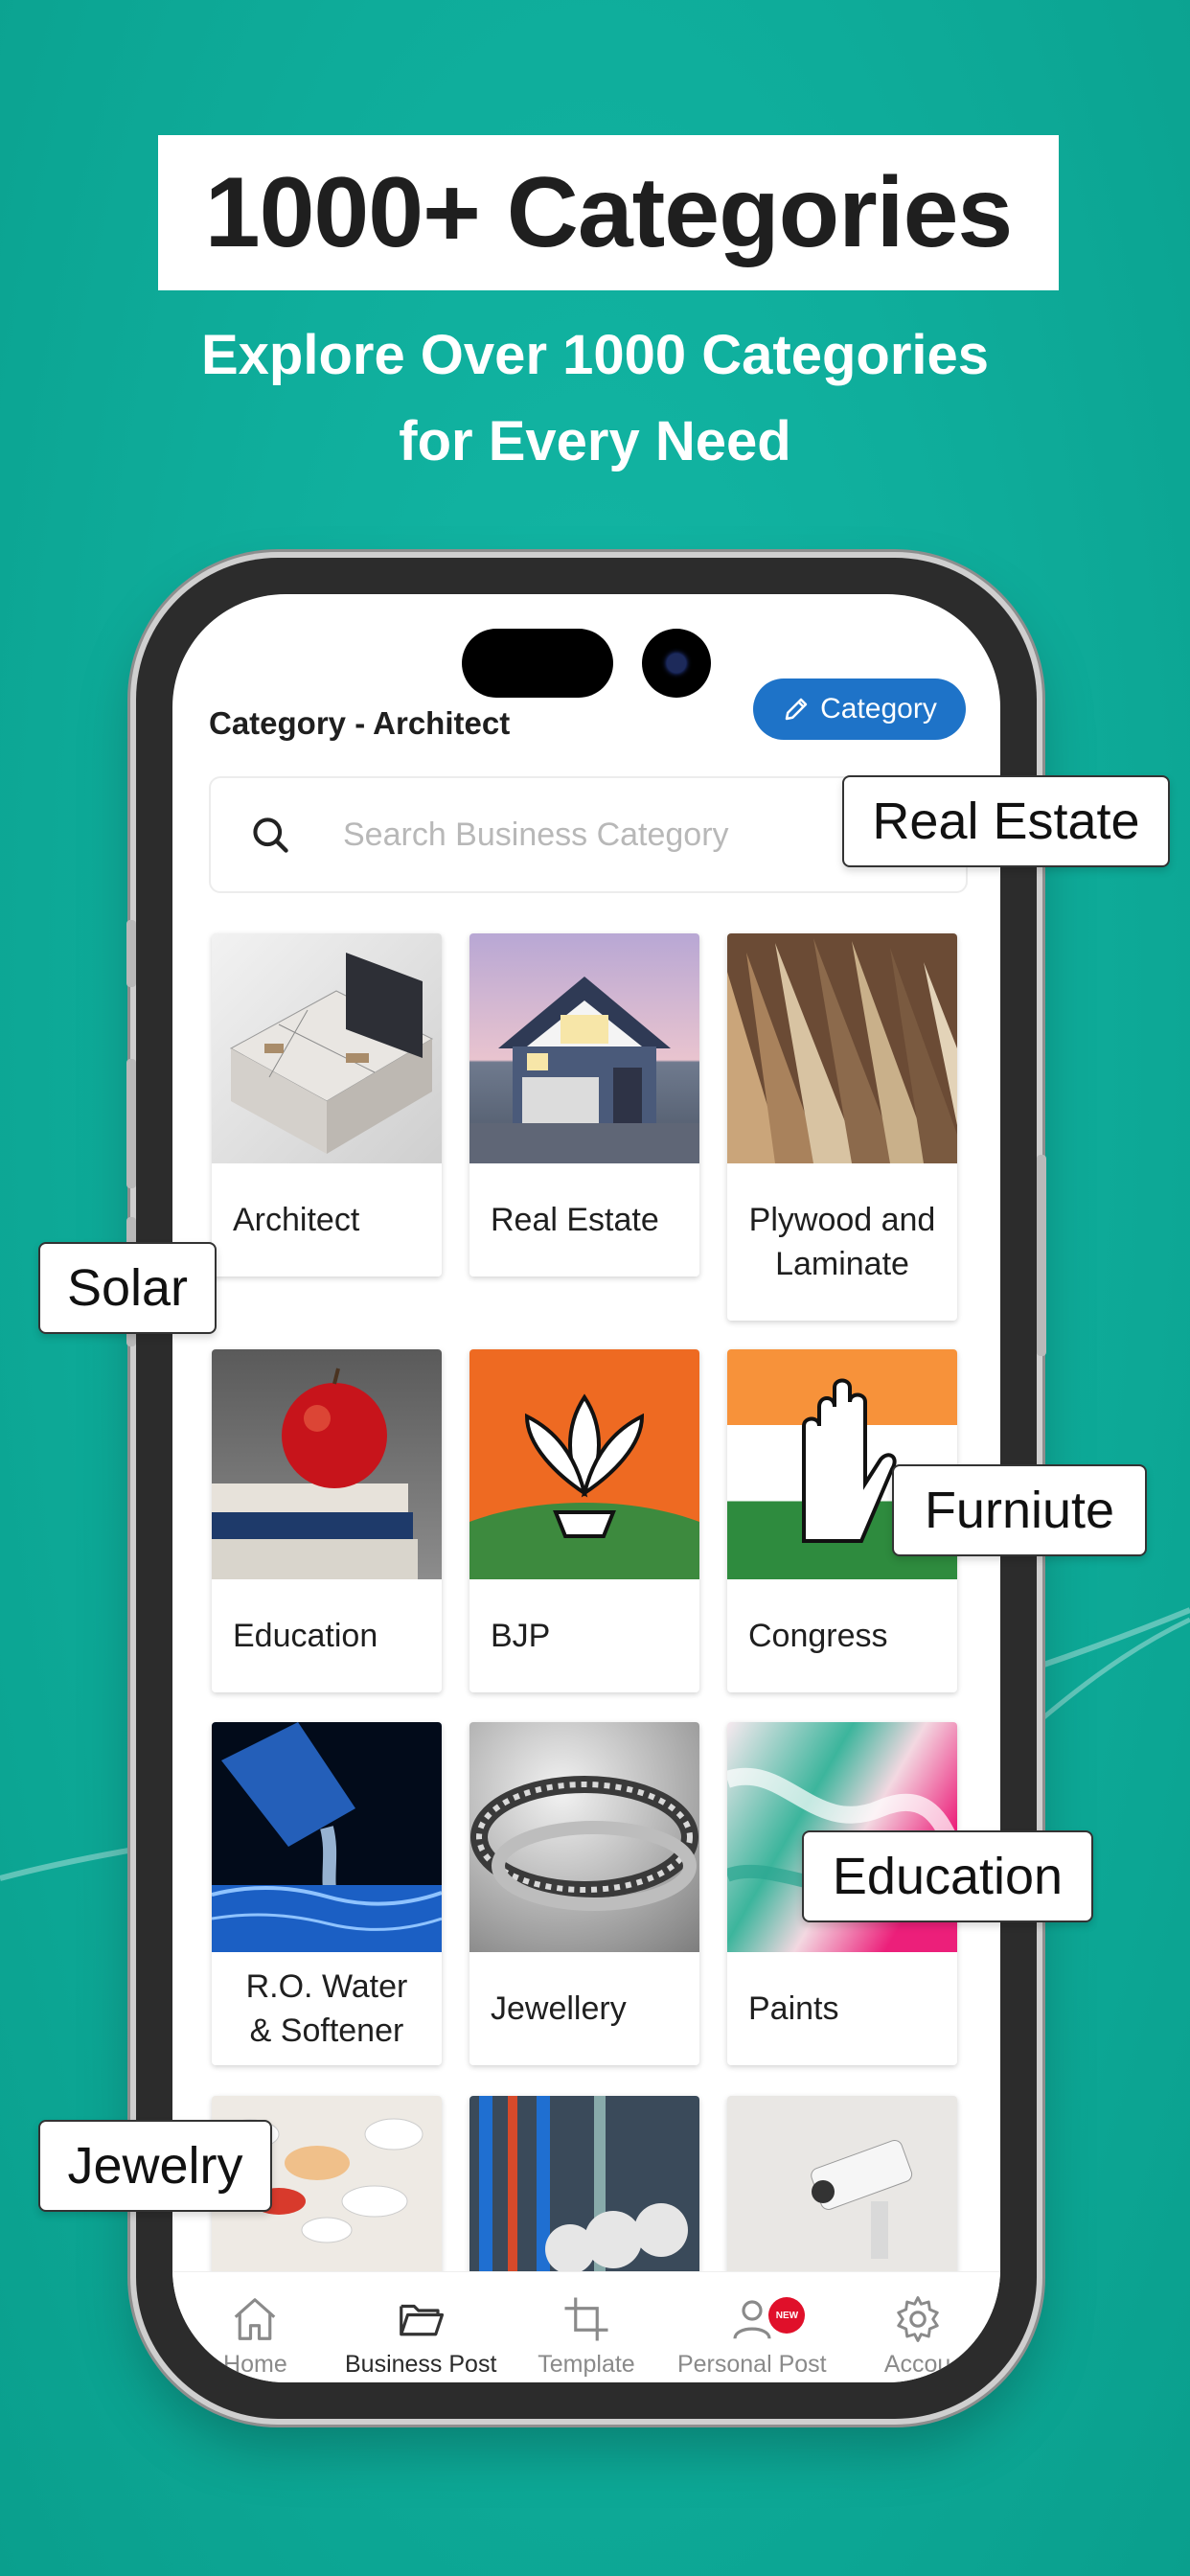  I want to click on tile-label: Congress, so click(818, 1636).